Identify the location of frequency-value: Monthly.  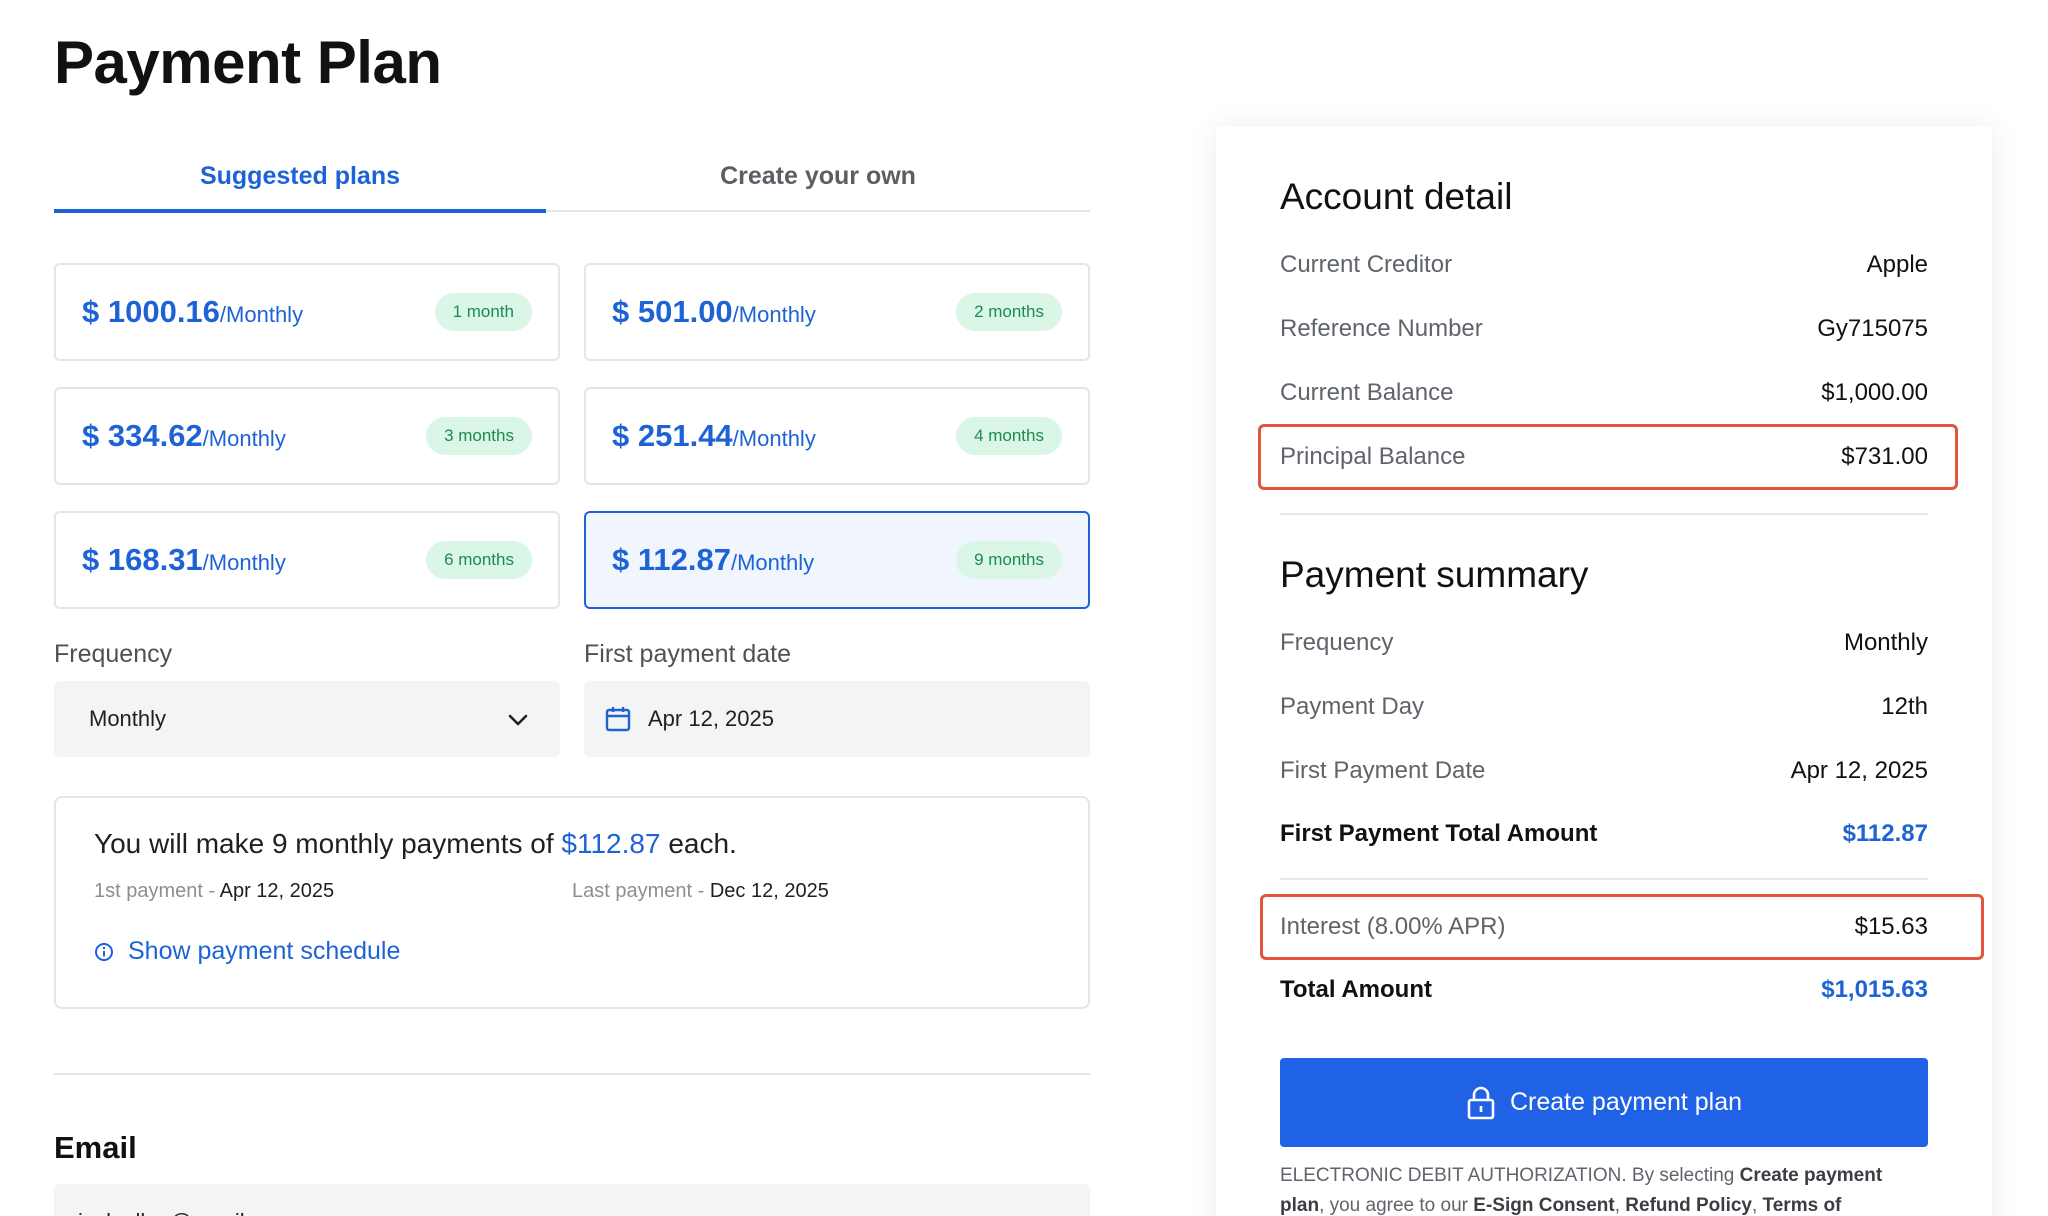
(128, 718).